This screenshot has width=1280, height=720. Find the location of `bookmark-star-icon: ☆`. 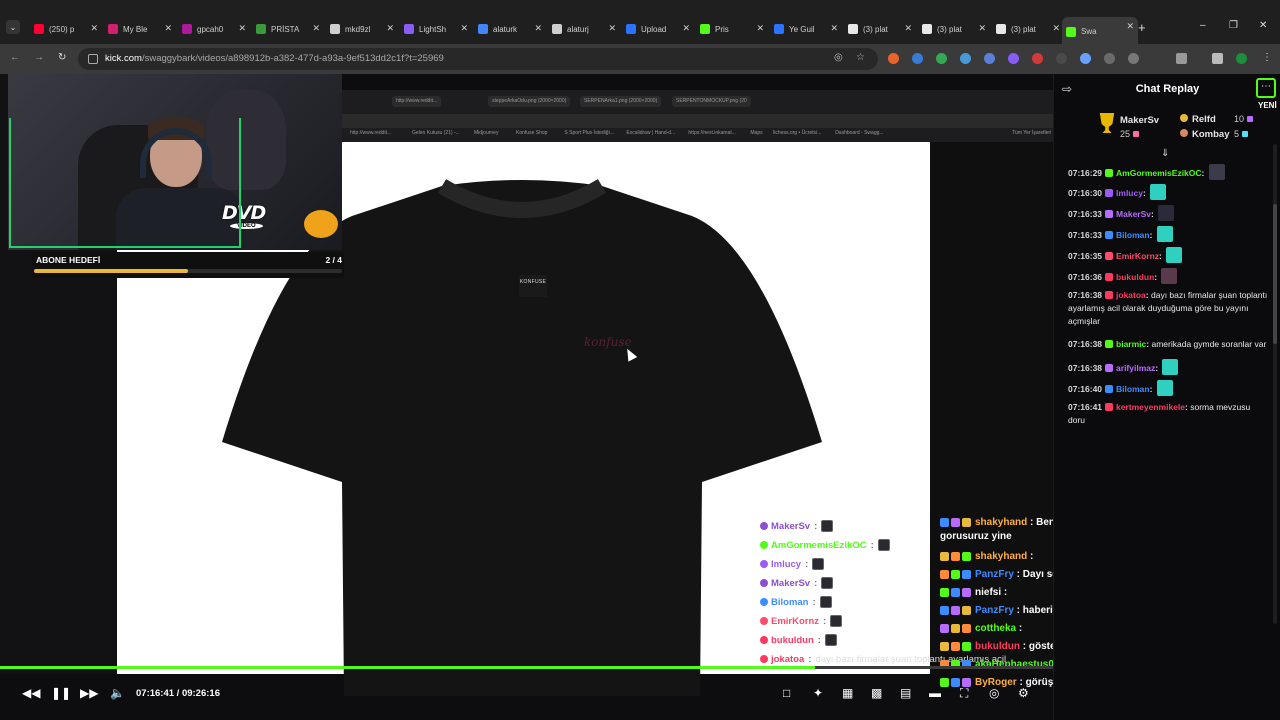

bookmark-star-icon: ☆ is located at coordinates (860, 57).